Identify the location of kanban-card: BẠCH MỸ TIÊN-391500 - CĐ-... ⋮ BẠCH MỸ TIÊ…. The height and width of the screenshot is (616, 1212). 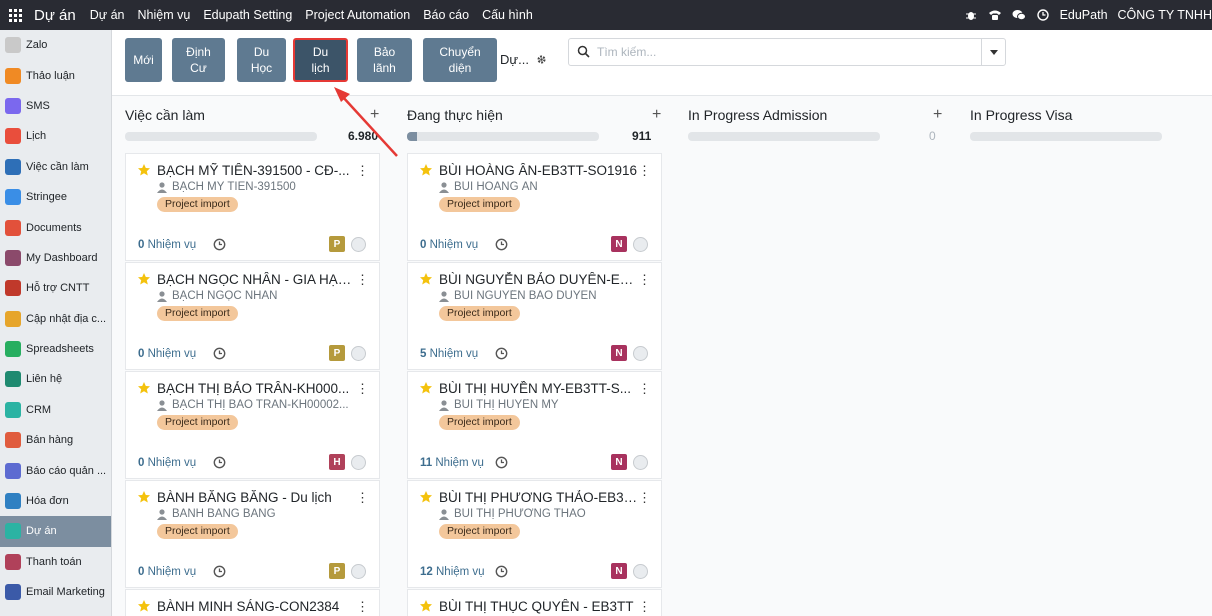
(252, 207).